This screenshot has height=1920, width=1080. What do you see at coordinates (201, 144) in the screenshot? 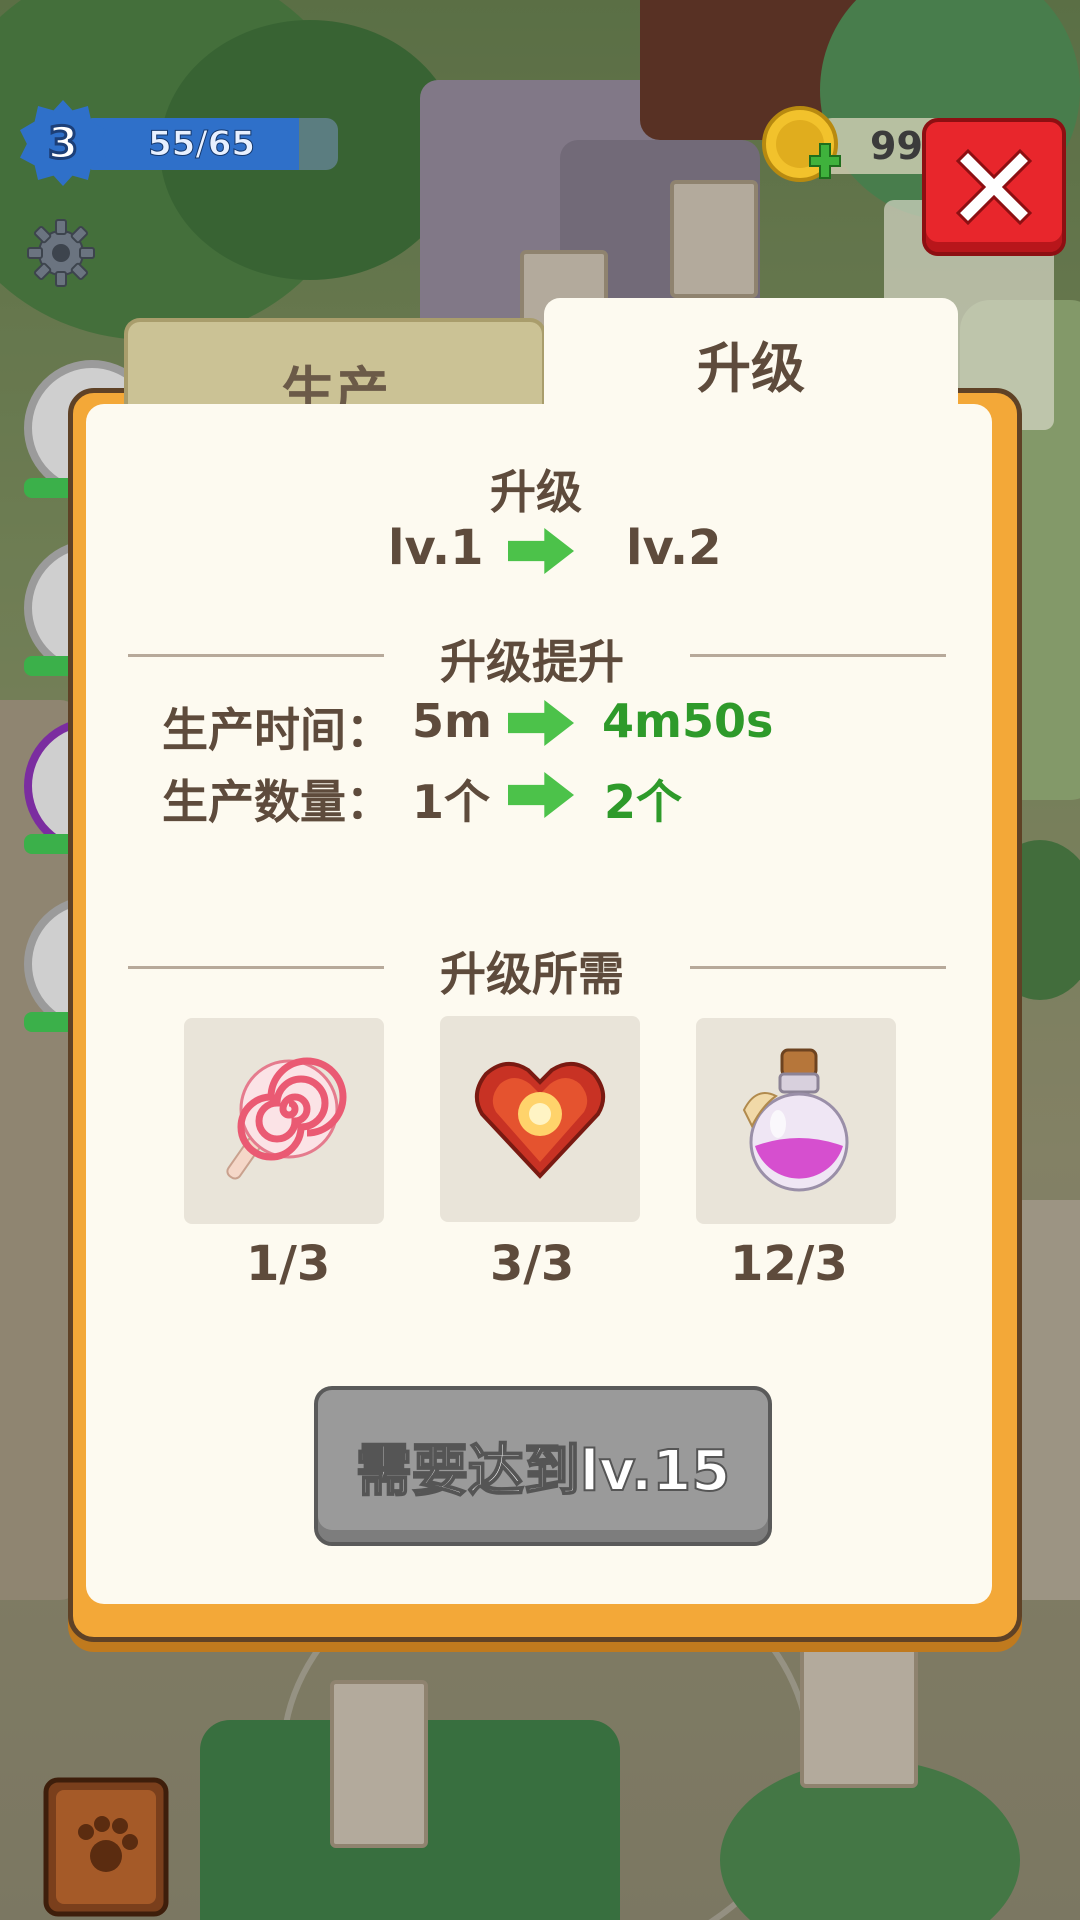
I see `xp-text: 55/65` at bounding box center [201, 144].